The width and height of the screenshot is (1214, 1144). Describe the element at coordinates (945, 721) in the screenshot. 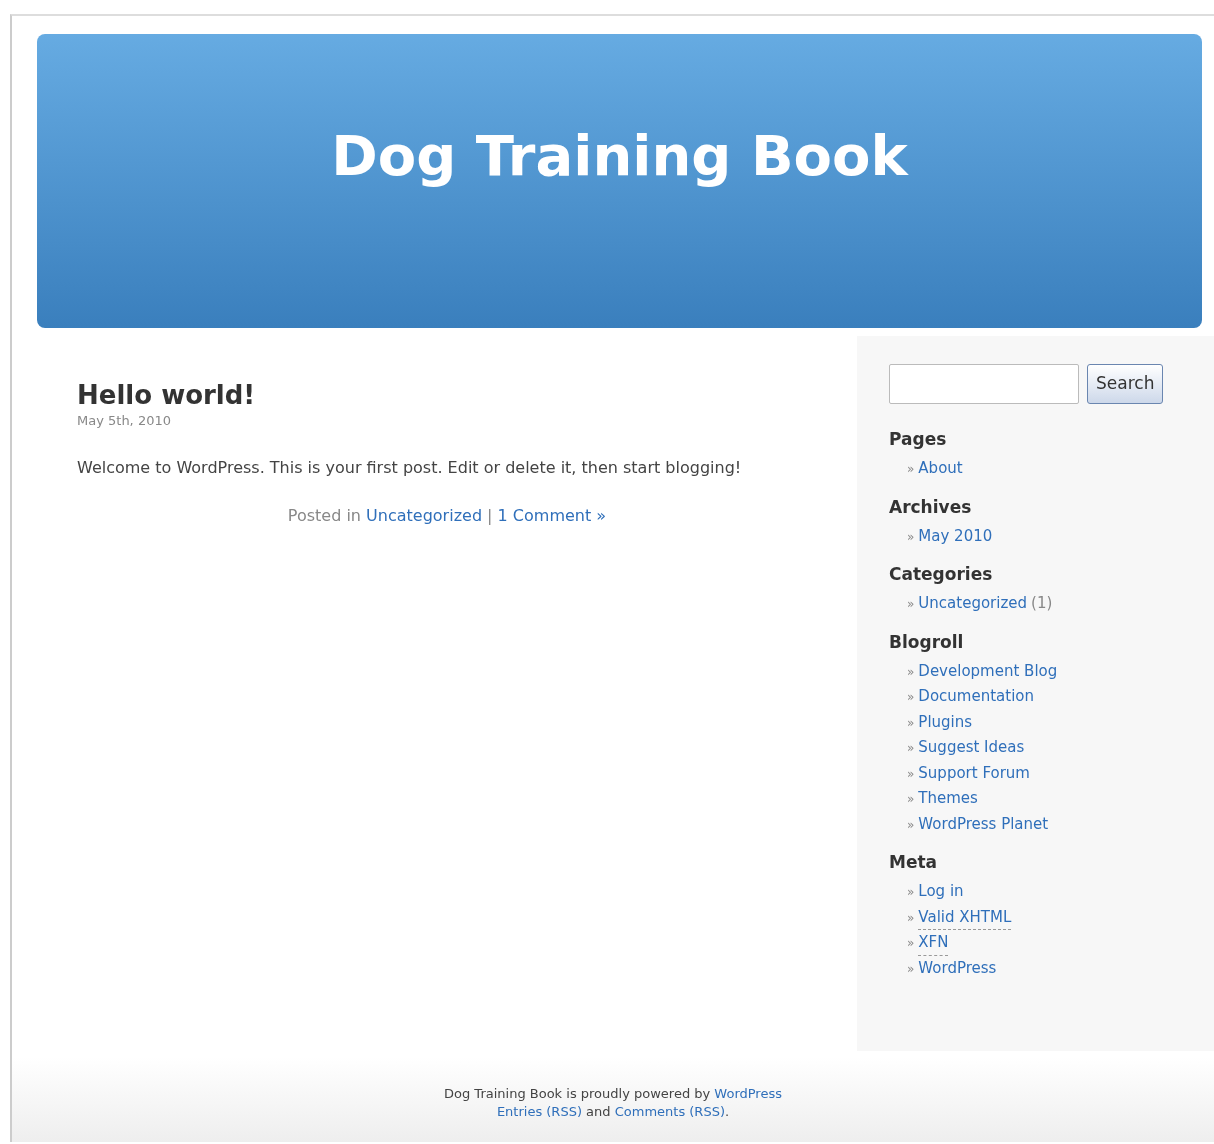

I see `sidebar-link: Plugins` at that location.